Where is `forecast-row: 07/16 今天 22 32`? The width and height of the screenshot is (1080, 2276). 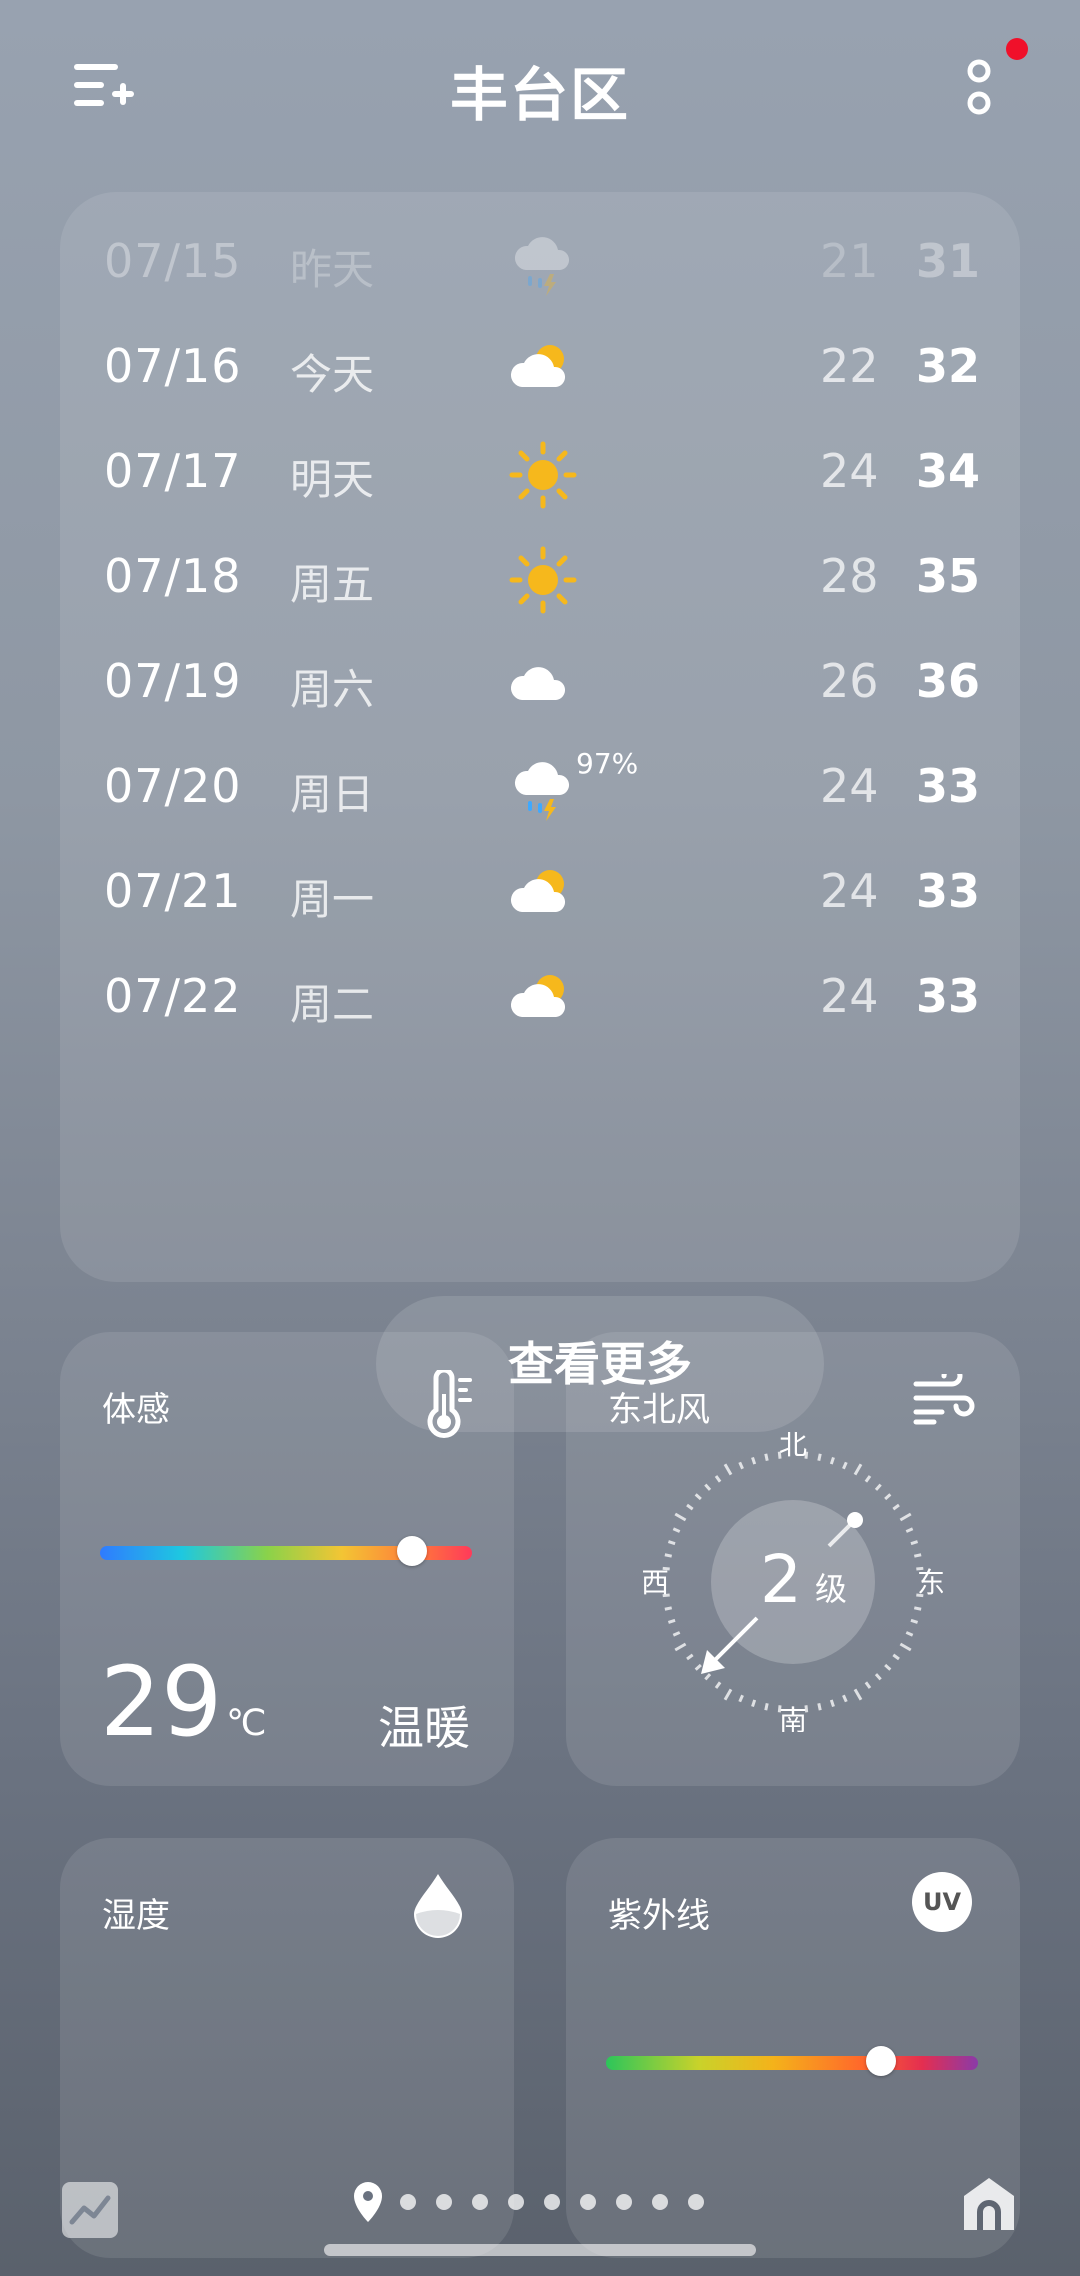 forecast-row: 07/16 今天 22 32 is located at coordinates (540, 369).